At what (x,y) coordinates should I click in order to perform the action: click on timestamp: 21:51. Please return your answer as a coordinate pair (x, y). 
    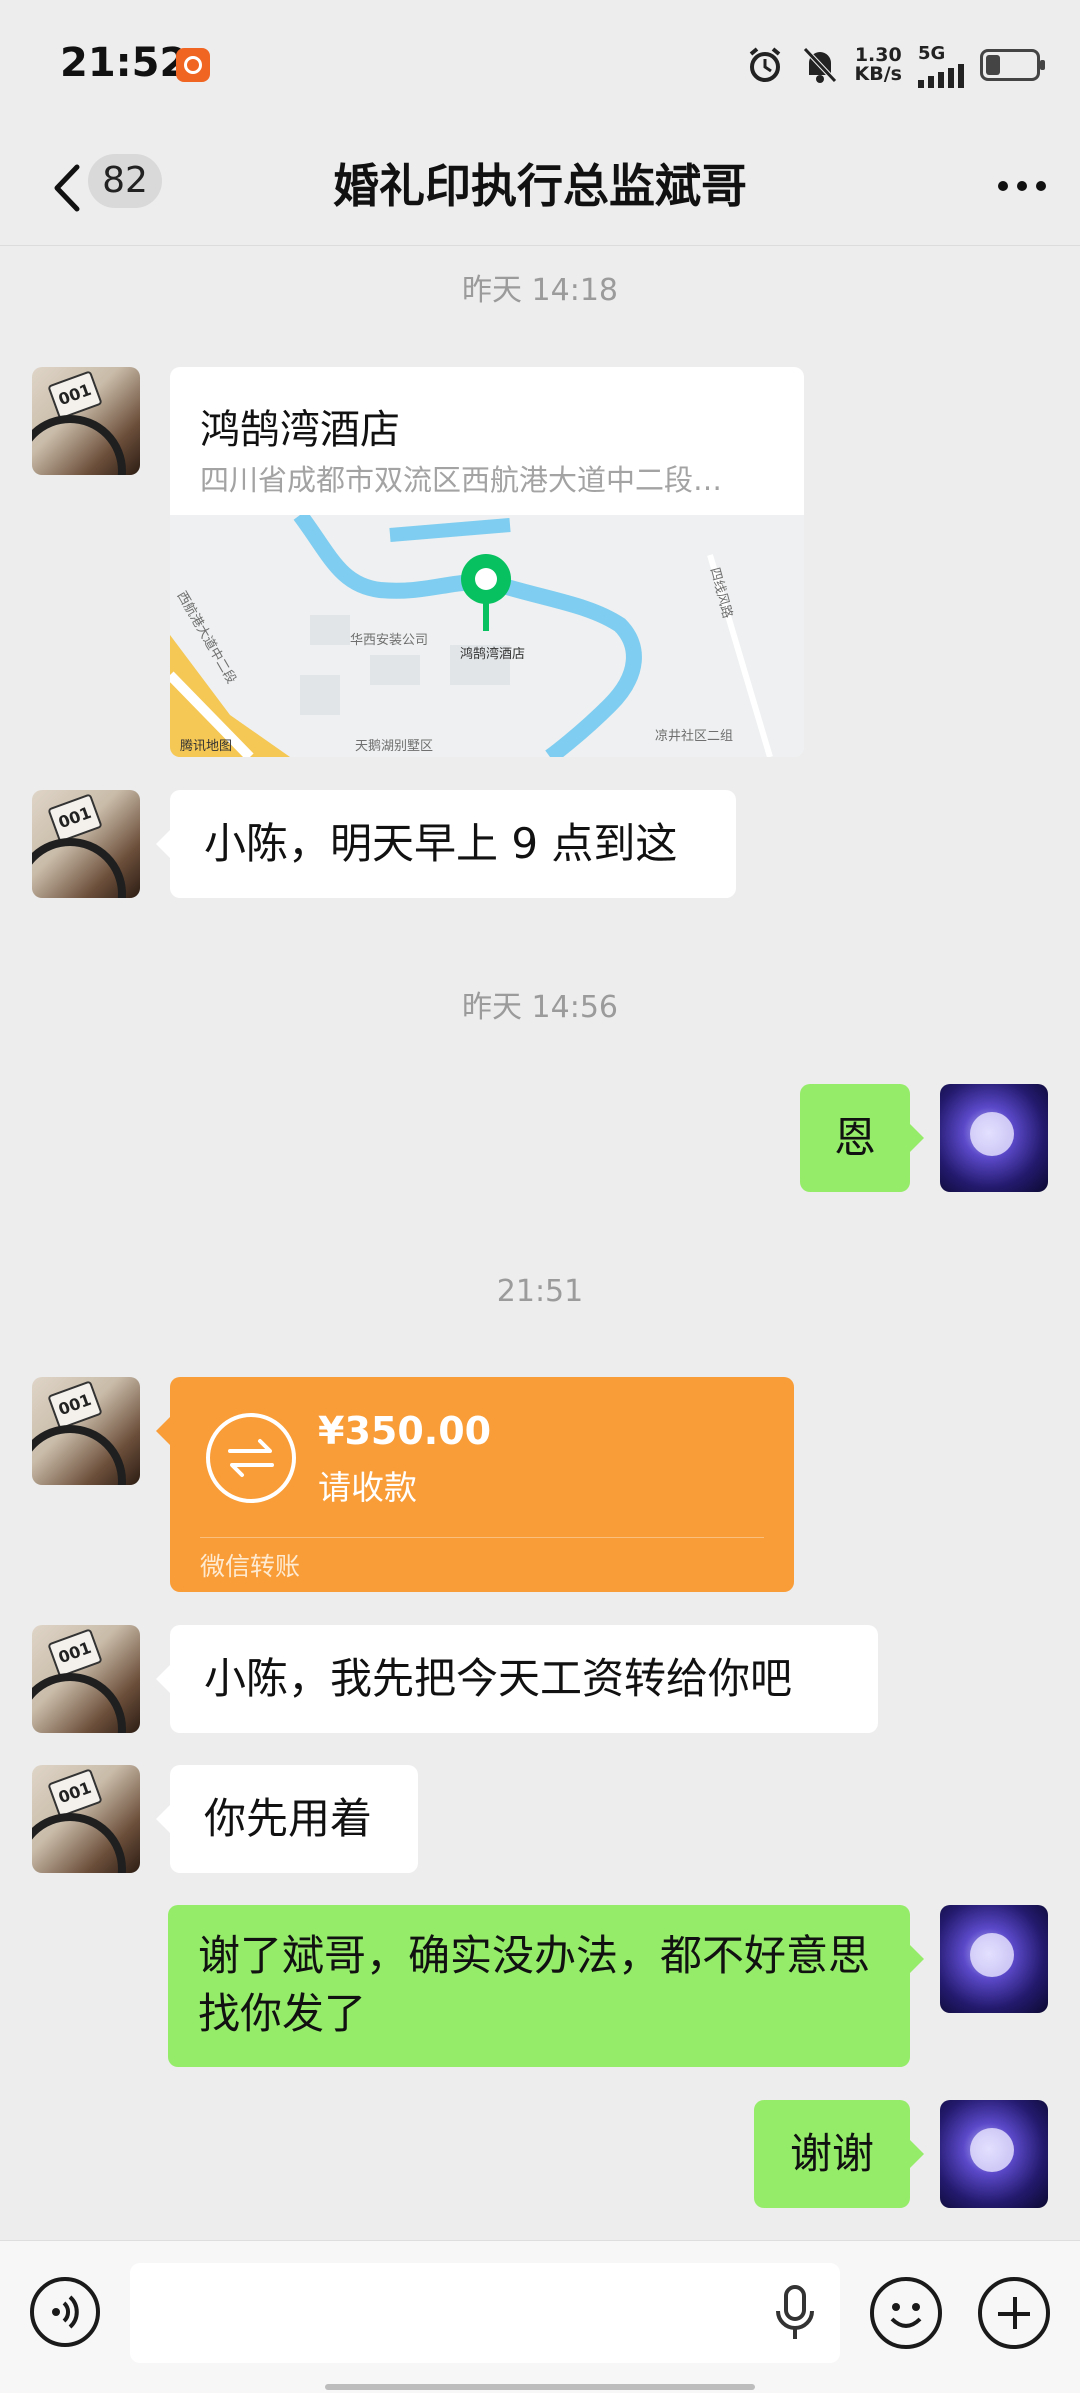
    Looking at the image, I should click on (540, 1291).